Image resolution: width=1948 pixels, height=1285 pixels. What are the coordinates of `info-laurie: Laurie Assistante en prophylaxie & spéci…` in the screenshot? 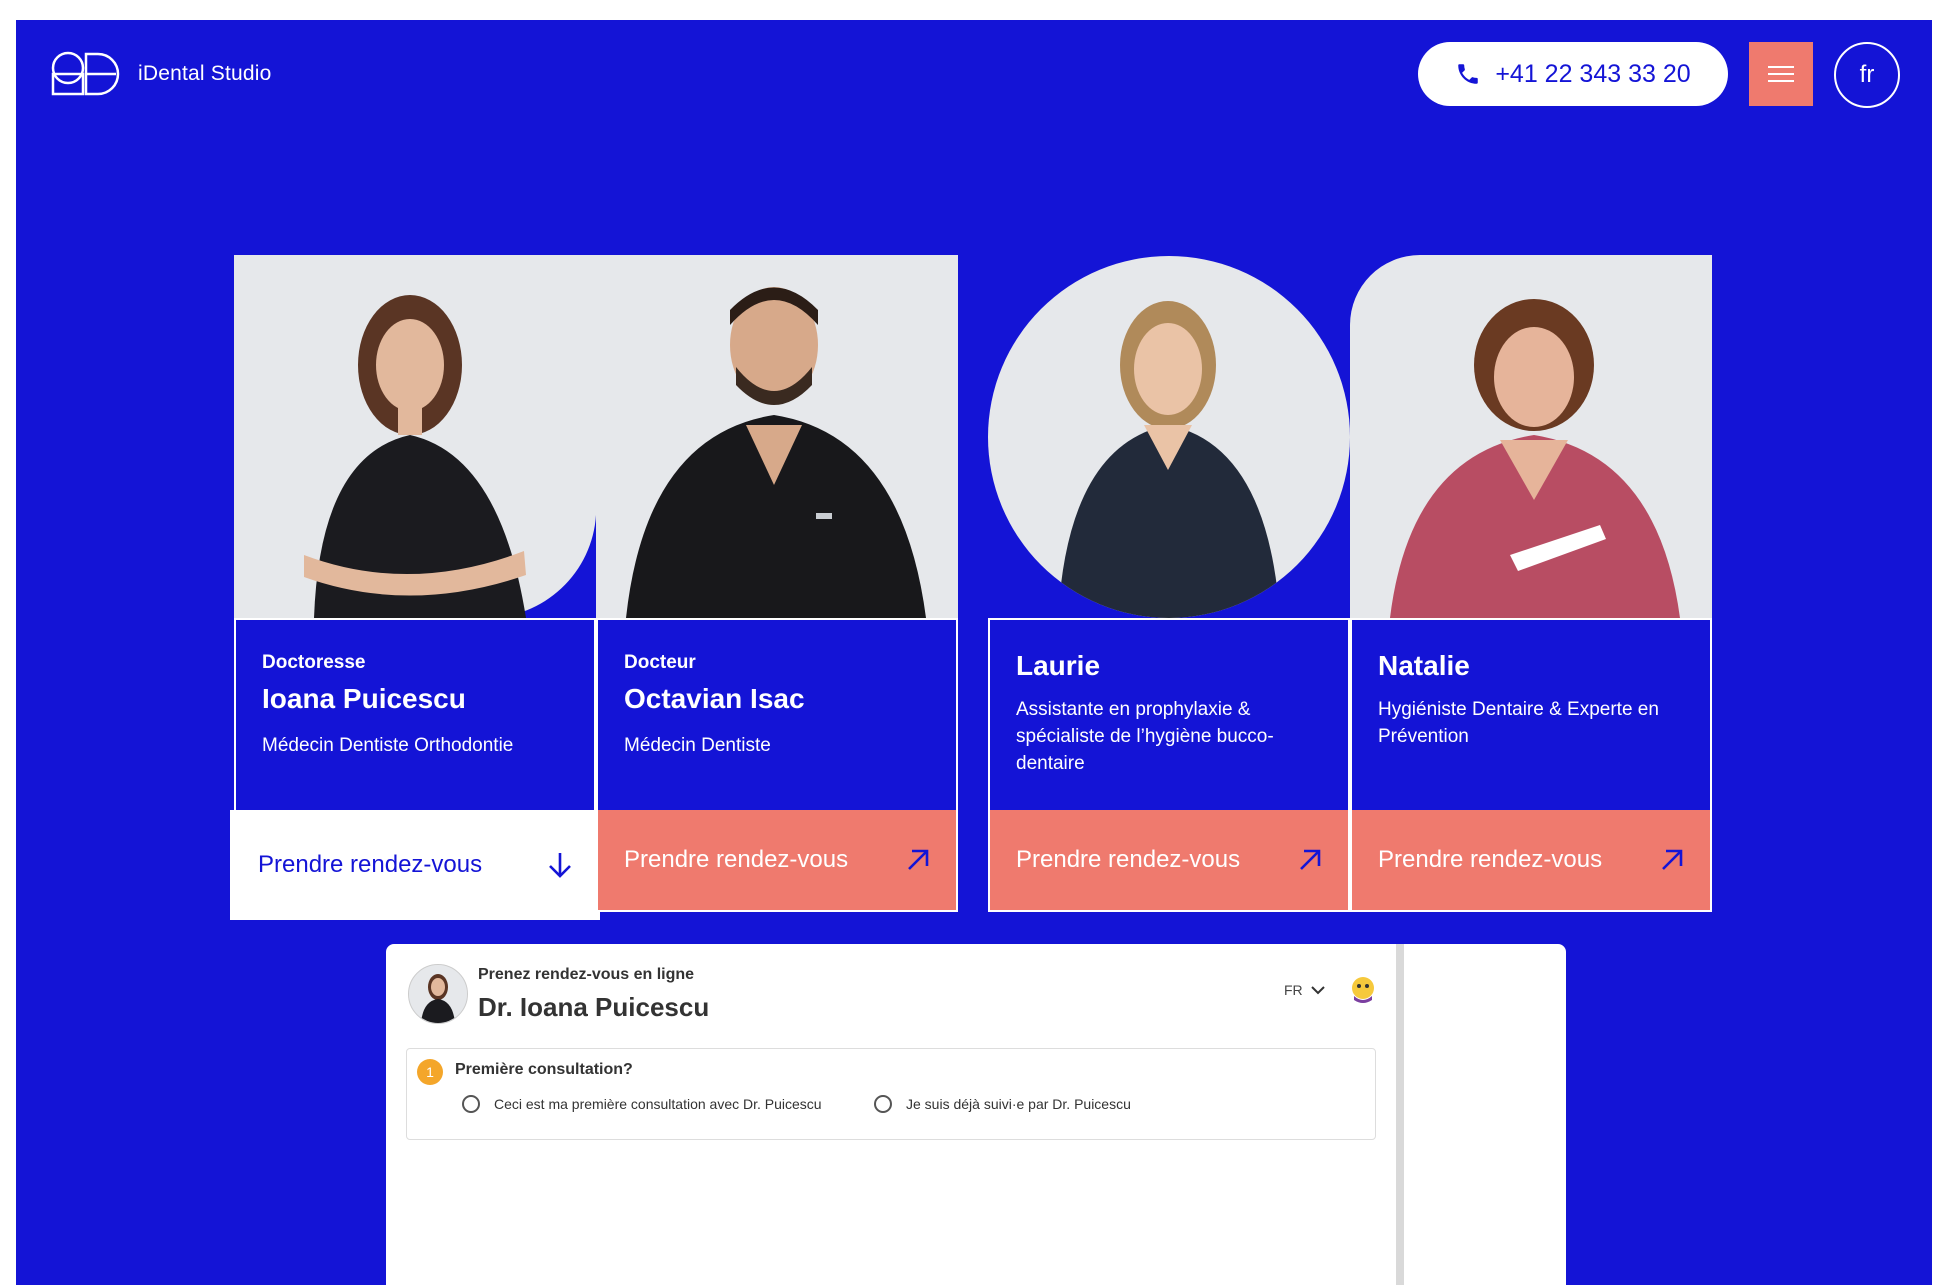 It's located at (1169, 715).